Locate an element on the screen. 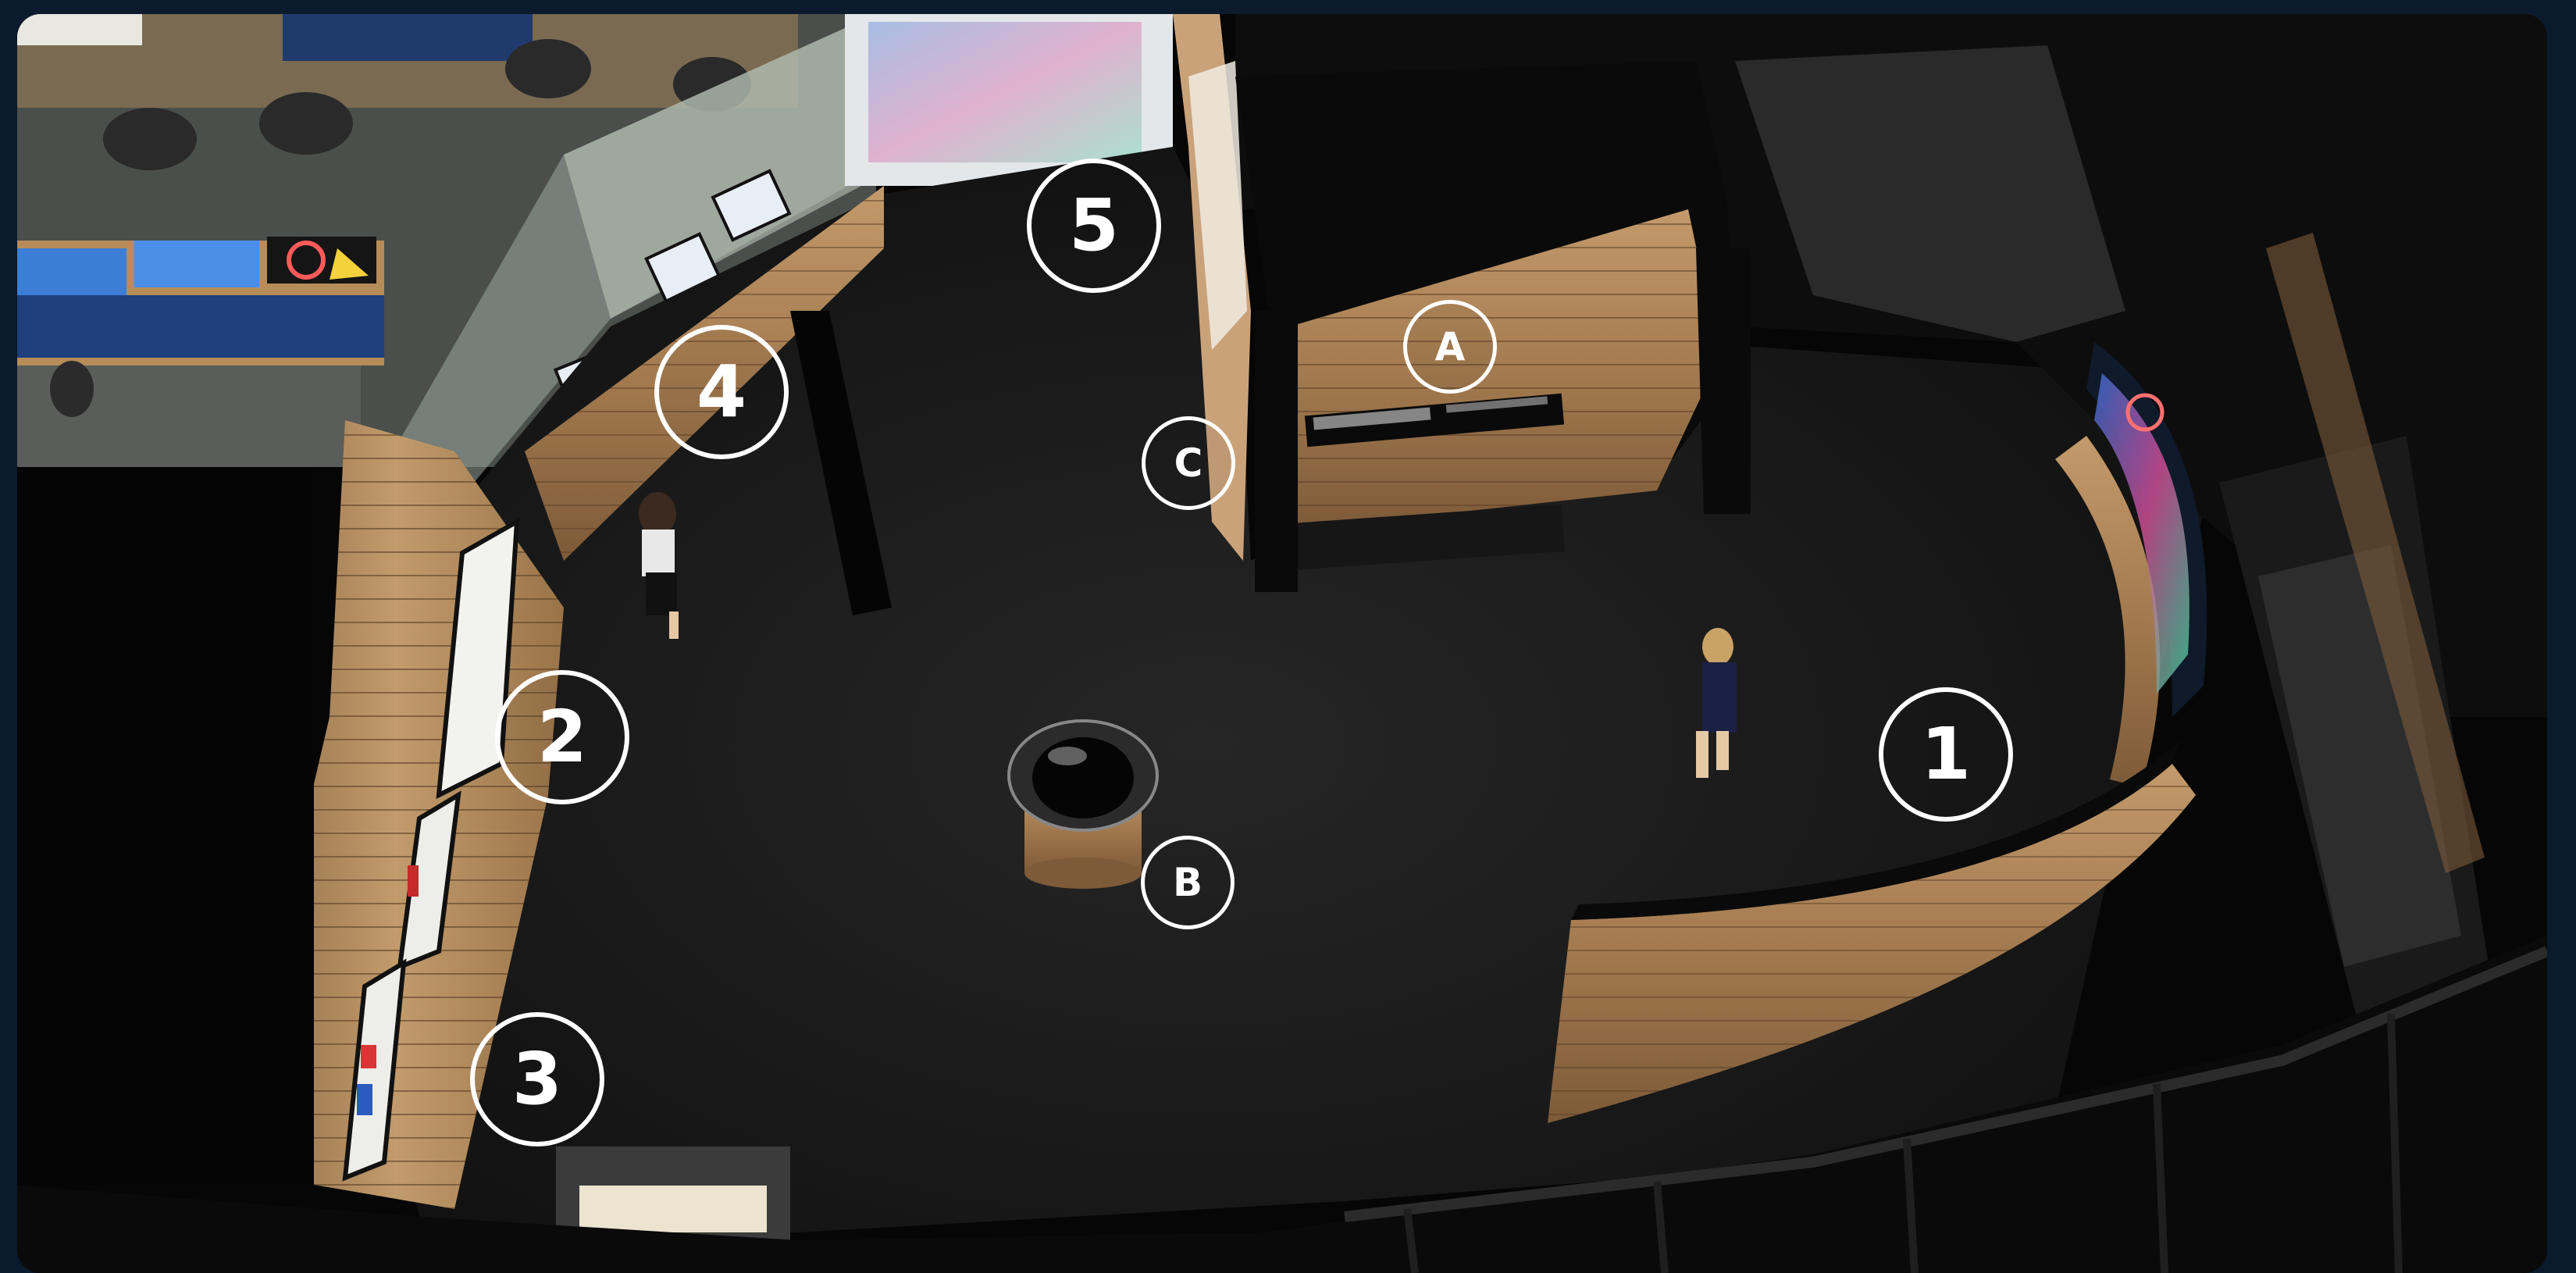 The image size is (2576, 1273). round-display-pedestal is located at coordinates (1083, 804).